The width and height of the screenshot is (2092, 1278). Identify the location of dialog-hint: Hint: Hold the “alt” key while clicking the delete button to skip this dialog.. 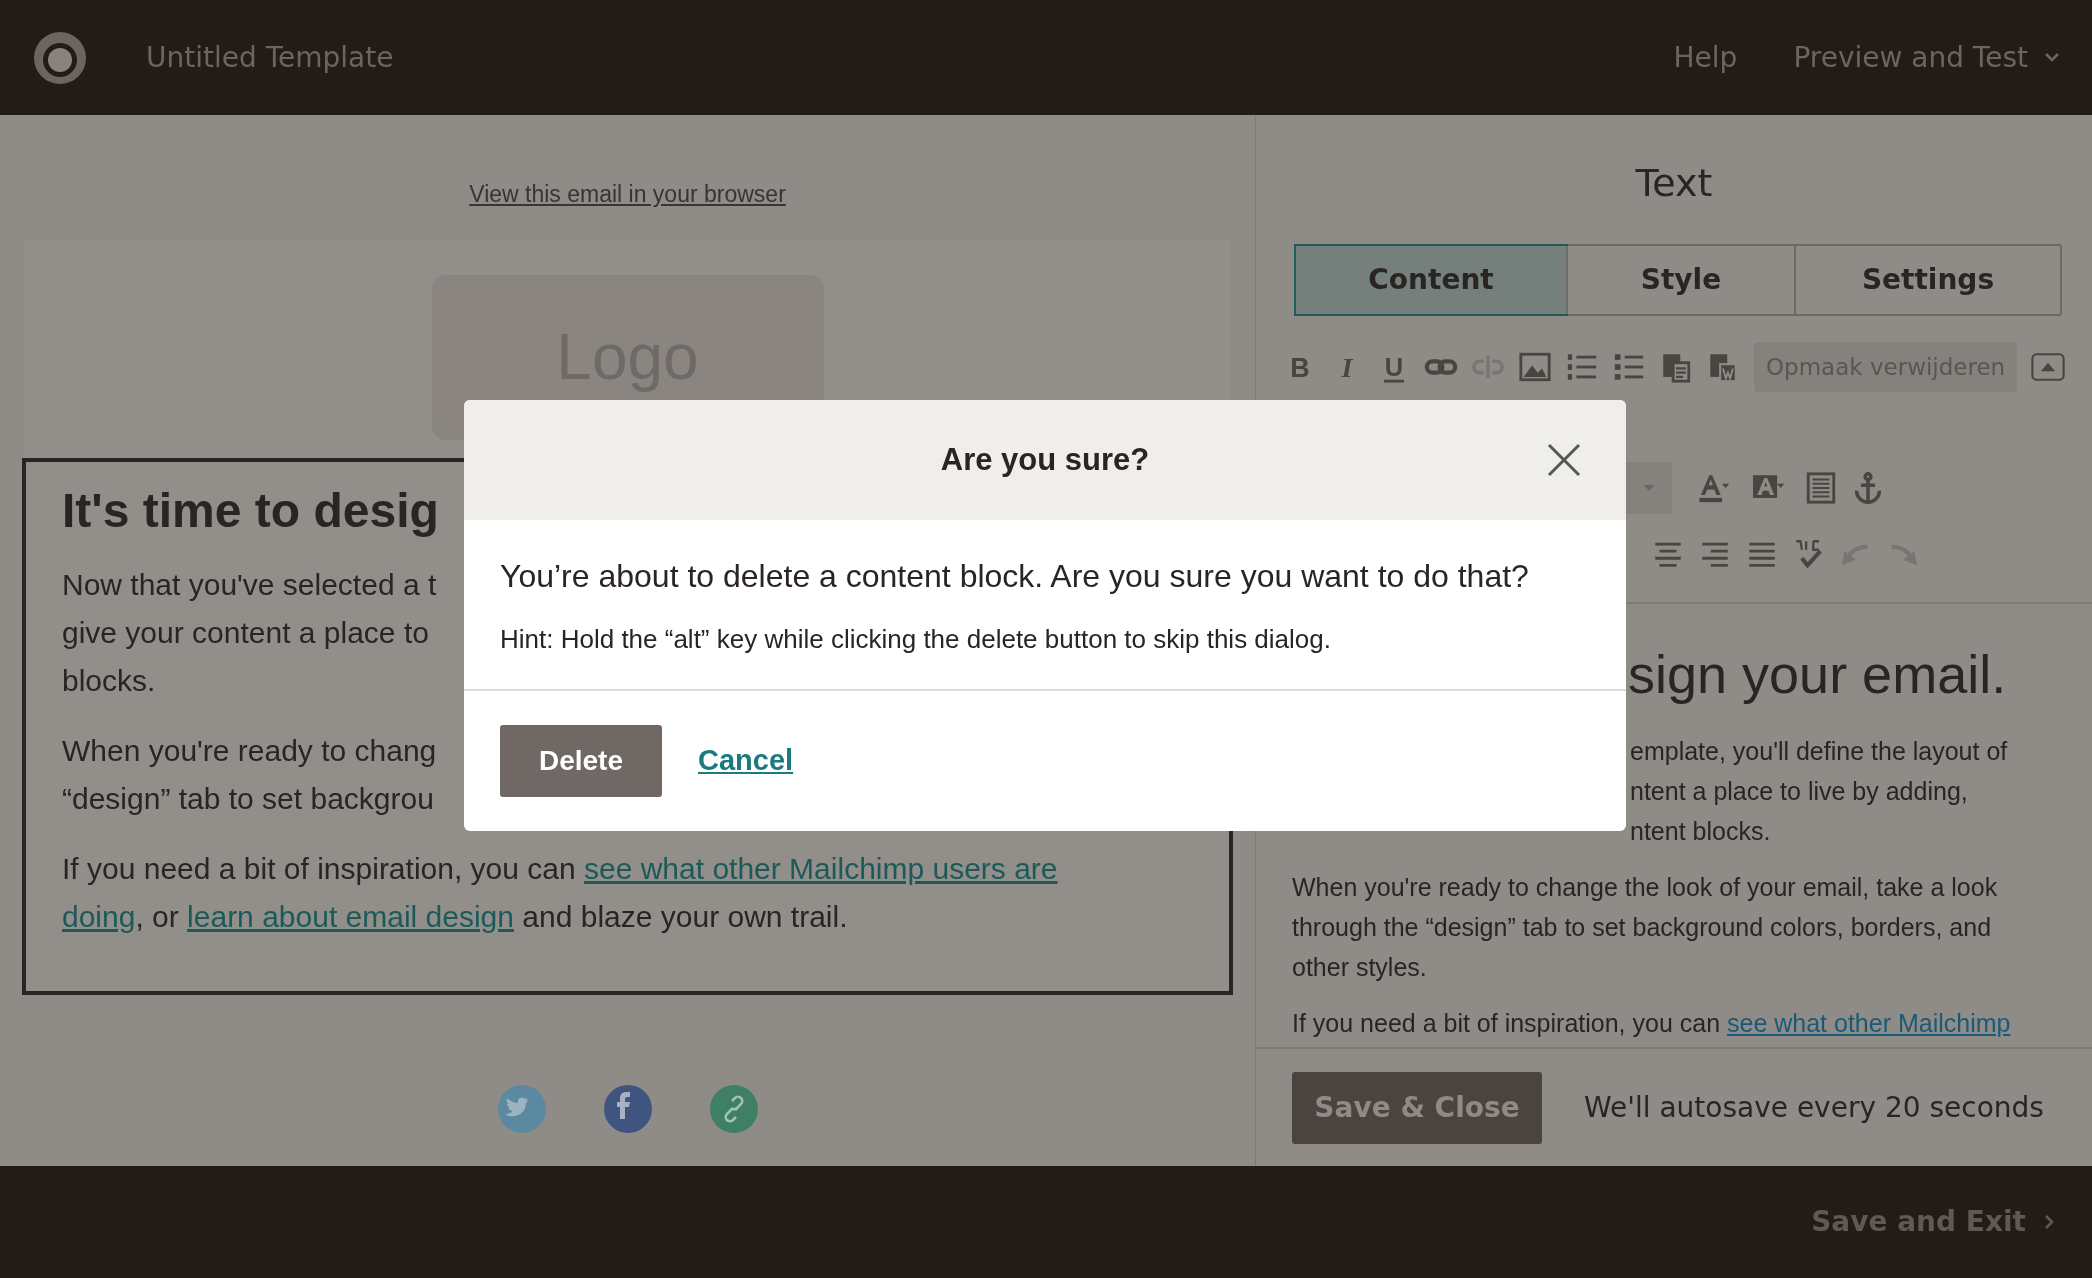
(916, 639).